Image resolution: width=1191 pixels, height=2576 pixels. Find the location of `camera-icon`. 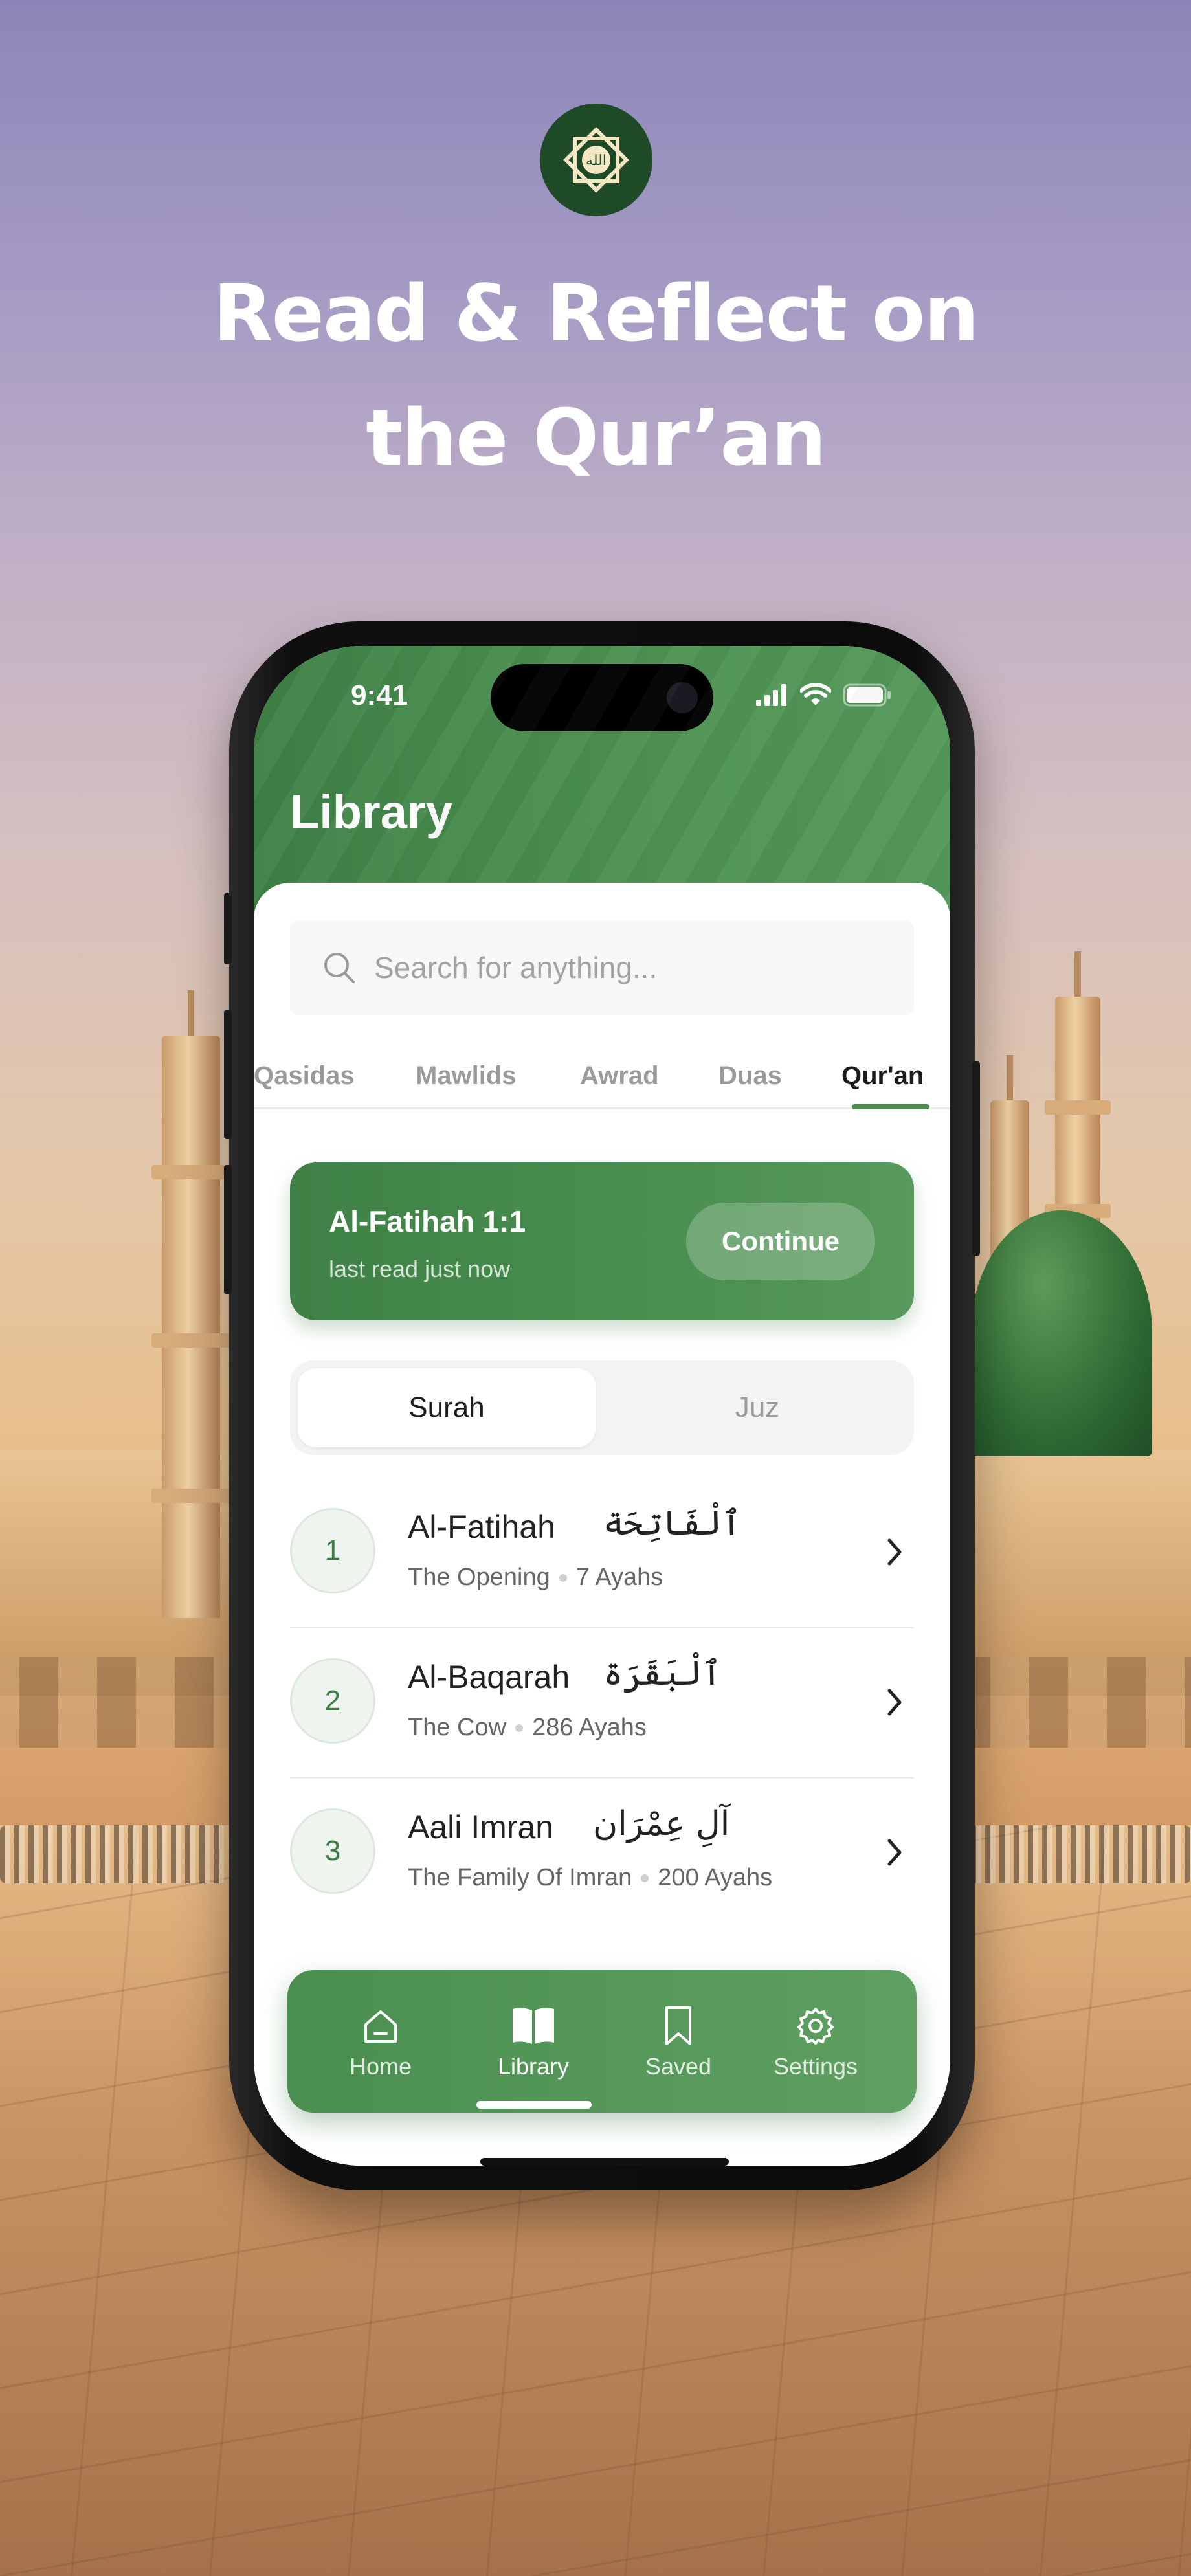

camera-icon is located at coordinates (682, 697).